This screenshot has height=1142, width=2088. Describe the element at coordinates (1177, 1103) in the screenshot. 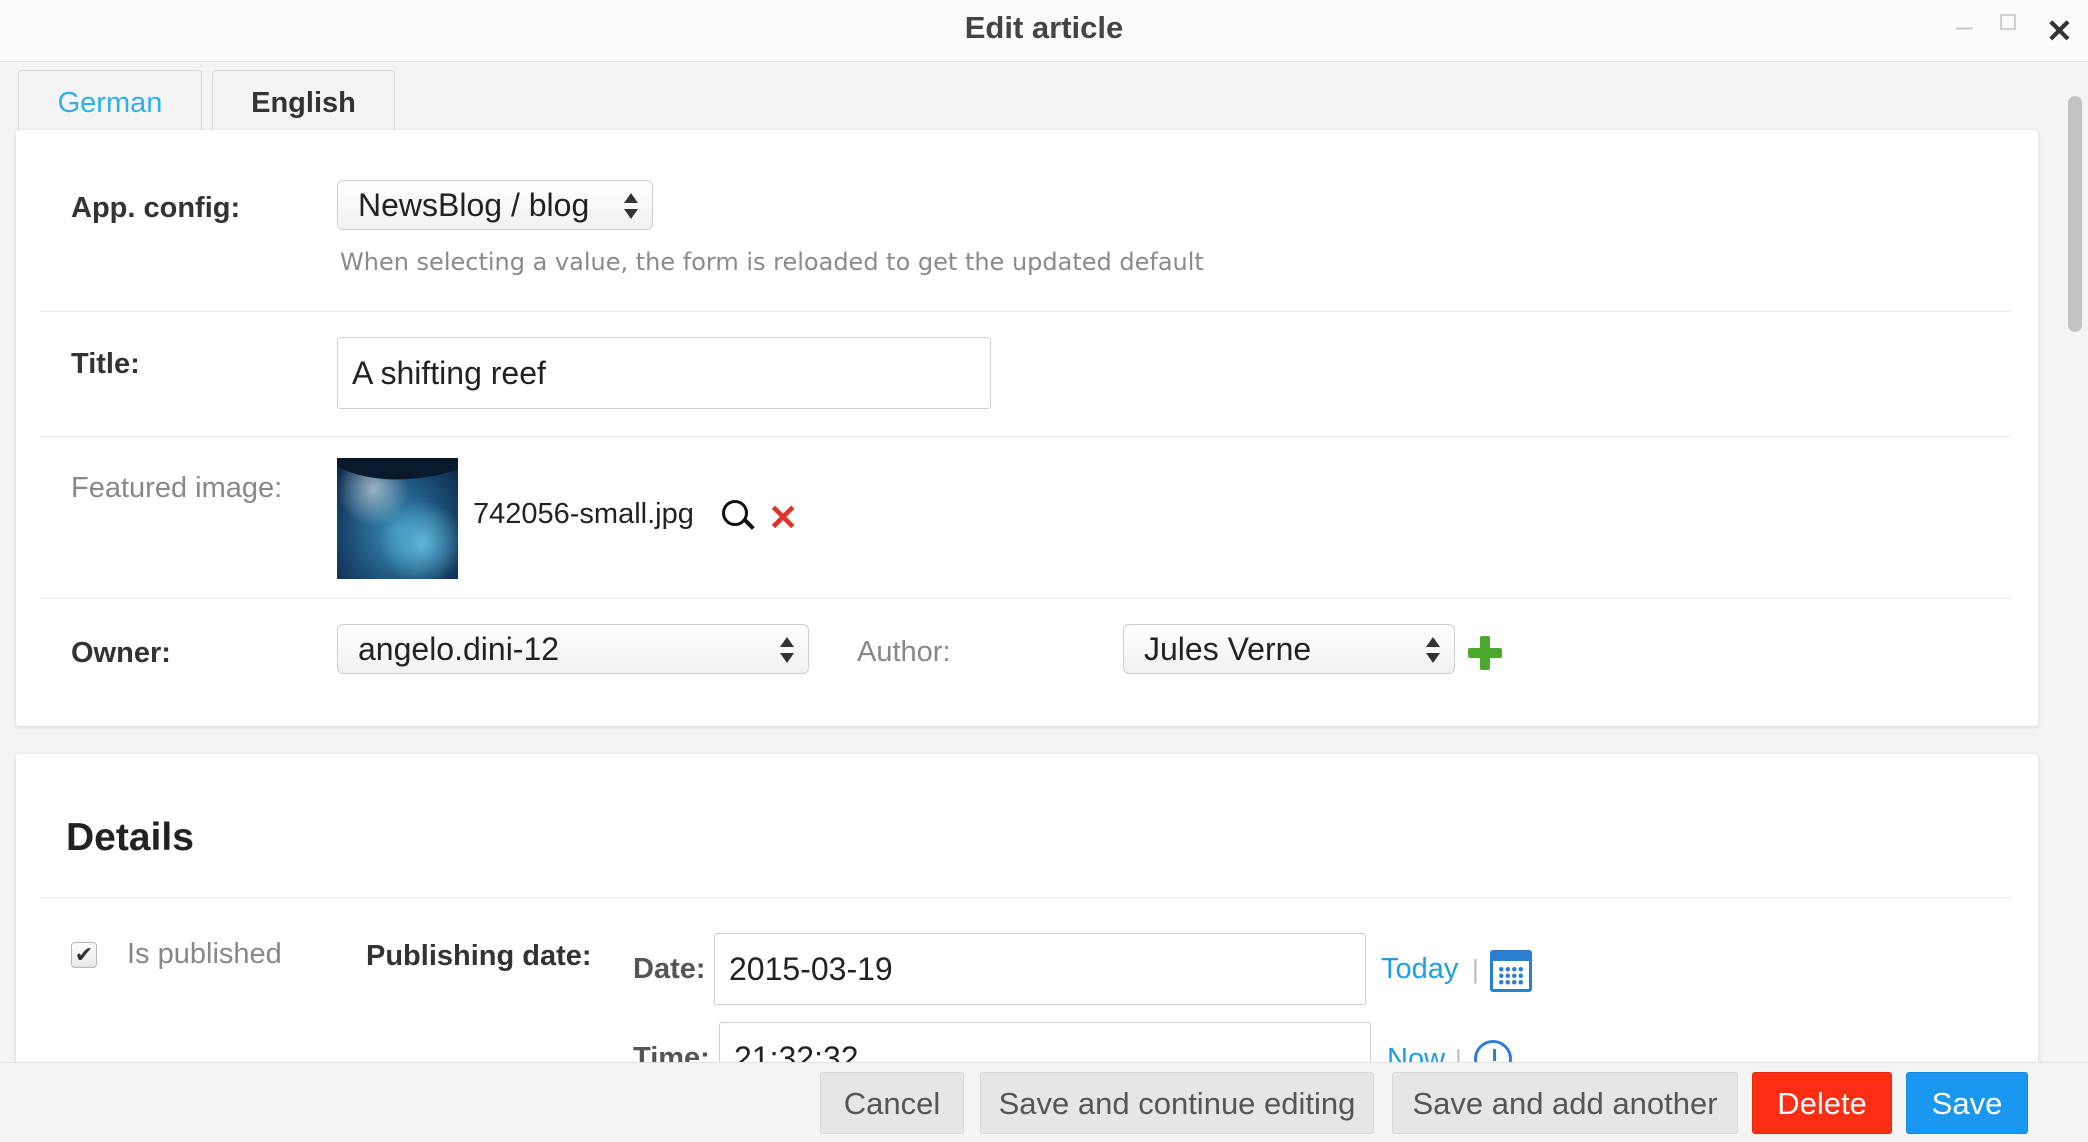

I see `save-continue-button: Save and continue editing` at that location.